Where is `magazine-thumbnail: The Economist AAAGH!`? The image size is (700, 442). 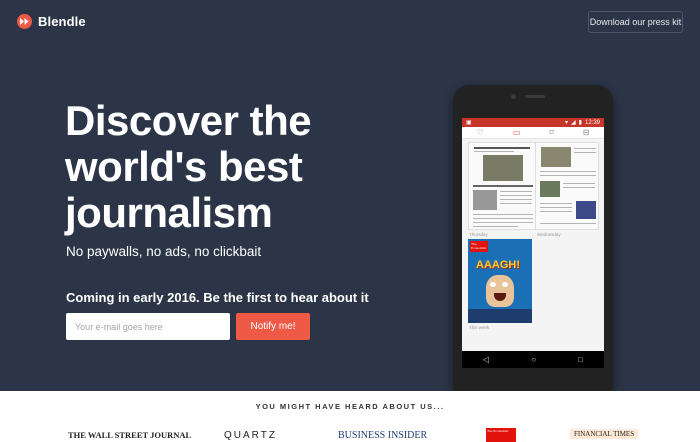 magazine-thumbnail: The Economist AAAGH! is located at coordinates (500, 281).